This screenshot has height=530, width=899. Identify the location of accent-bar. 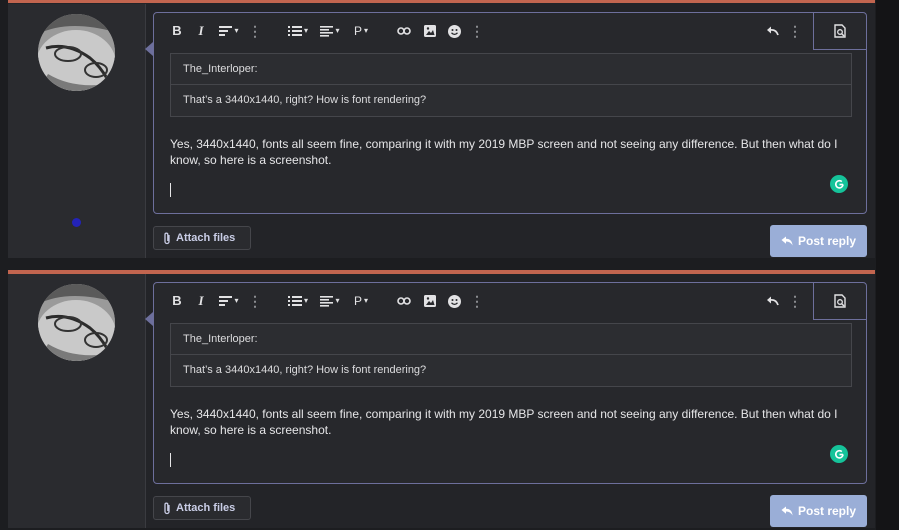
(441, 1).